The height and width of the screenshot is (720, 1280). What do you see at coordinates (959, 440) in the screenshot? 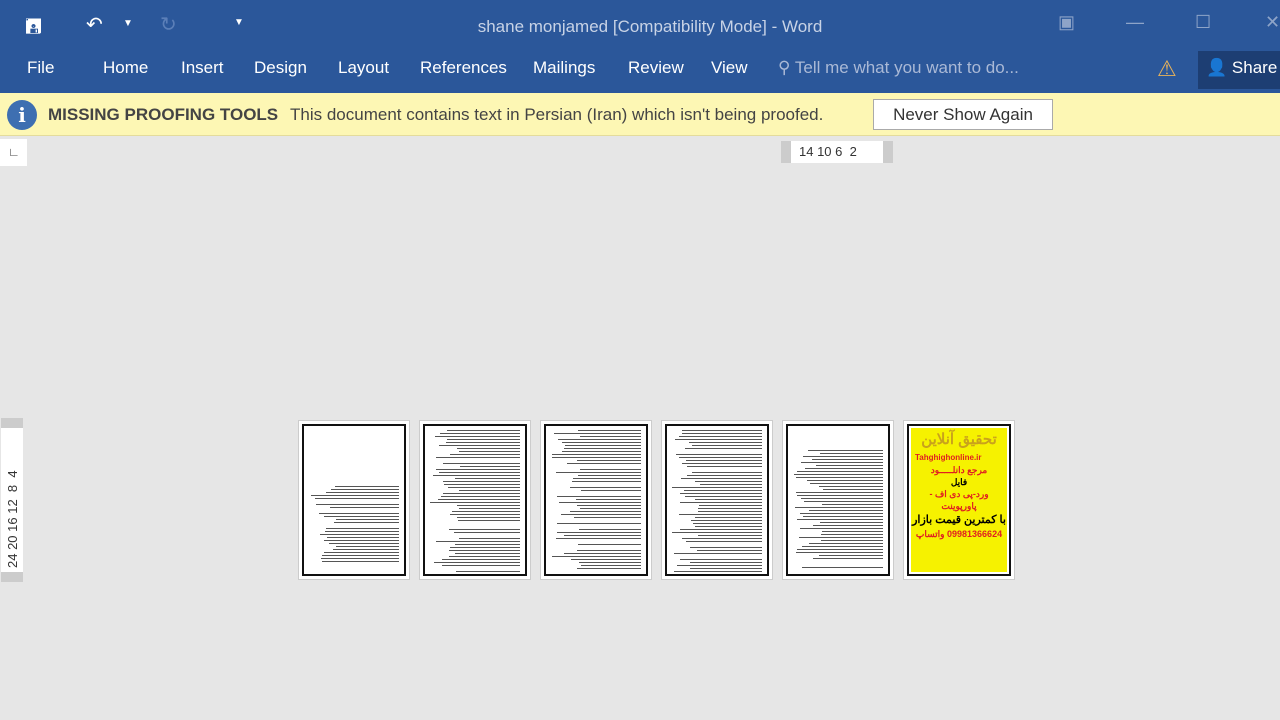
I see `ad-title: تحقیق آنلاین` at bounding box center [959, 440].